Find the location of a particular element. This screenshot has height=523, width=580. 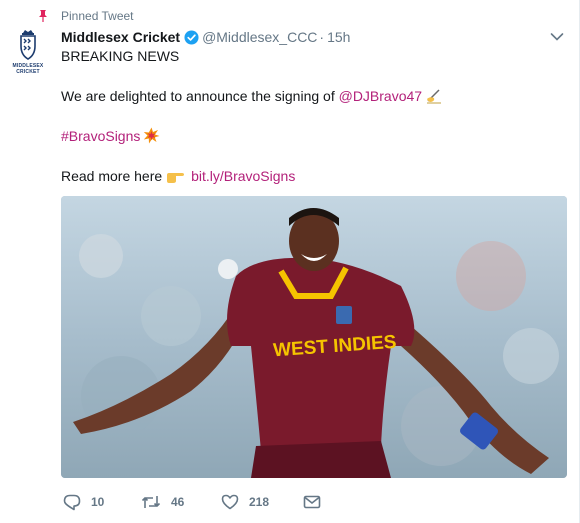

tweet-line-readmore: Read more here bit.ly/BravoSigns is located at coordinates (178, 176).